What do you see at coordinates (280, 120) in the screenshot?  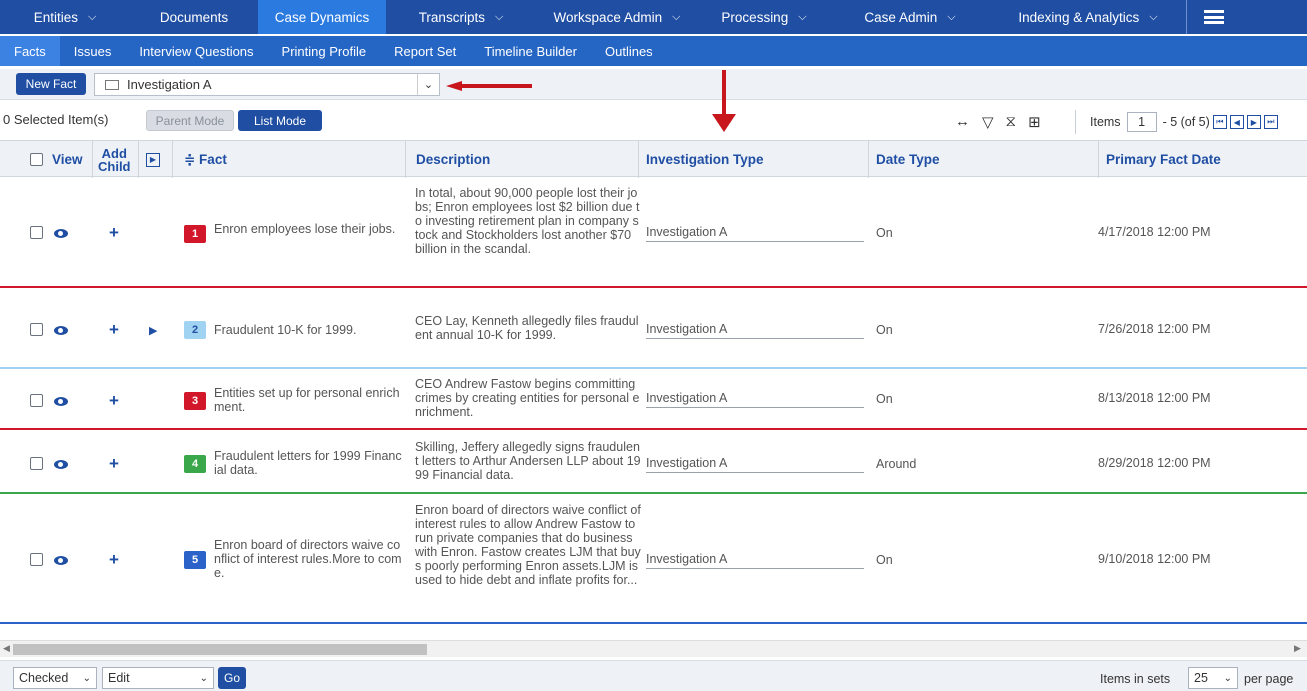 I see `list-mode-button: List Mode` at bounding box center [280, 120].